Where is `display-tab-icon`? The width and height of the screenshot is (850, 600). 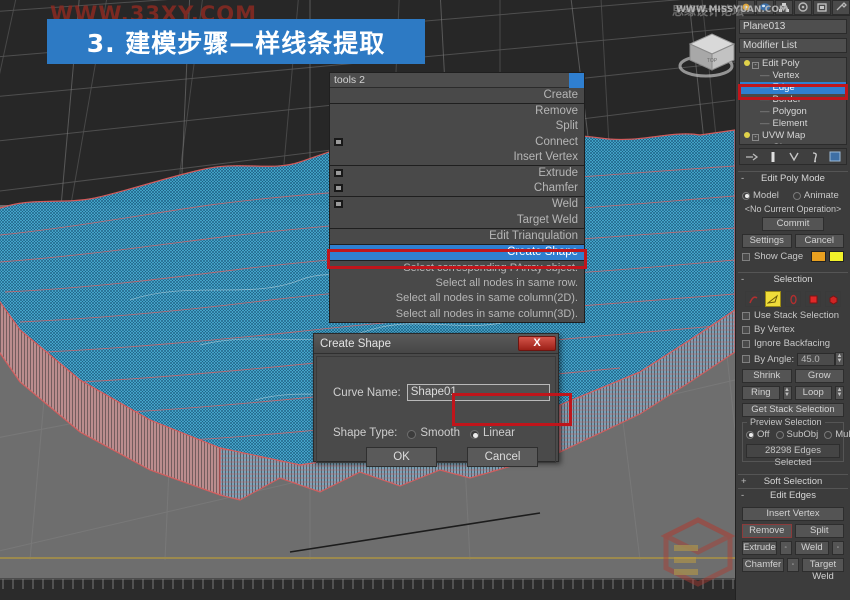 display-tab-icon is located at coordinates (822, 7).